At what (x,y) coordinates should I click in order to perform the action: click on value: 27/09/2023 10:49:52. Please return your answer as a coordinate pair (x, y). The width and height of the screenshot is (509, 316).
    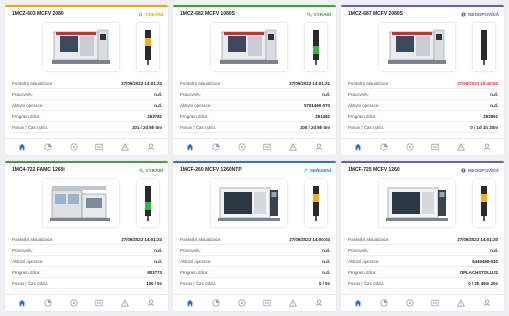
    Looking at the image, I should click on (477, 83).